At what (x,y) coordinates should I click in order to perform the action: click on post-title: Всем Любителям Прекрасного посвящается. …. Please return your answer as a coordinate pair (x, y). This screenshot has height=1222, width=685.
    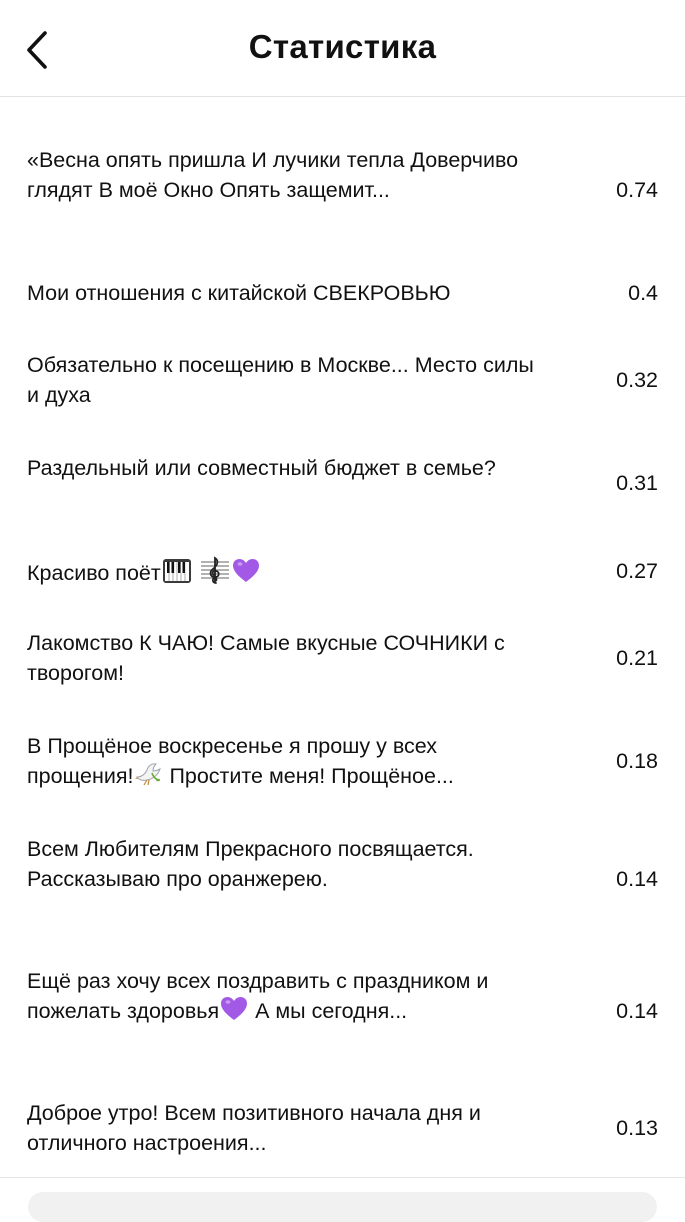
    Looking at the image, I should click on (250, 864).